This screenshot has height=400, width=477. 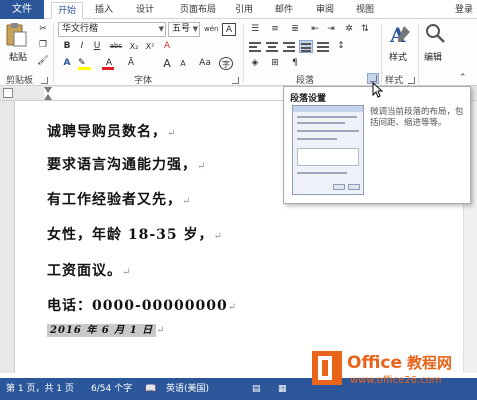 What do you see at coordinates (112, 29) in the screenshot?
I see `font-name-select: 华文行楷 ▼` at bounding box center [112, 29].